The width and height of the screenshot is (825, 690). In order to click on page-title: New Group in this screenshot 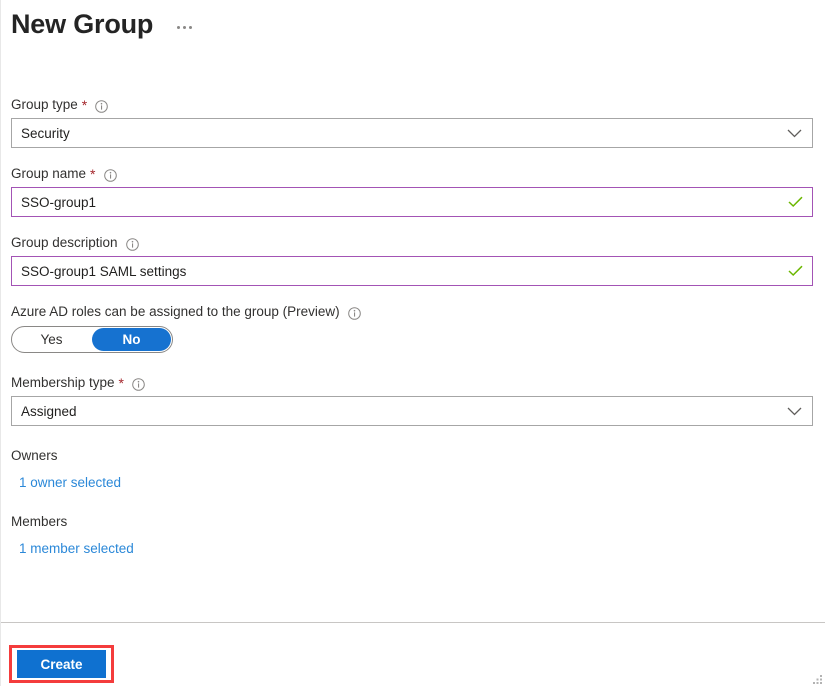, I will do `click(82, 24)`.